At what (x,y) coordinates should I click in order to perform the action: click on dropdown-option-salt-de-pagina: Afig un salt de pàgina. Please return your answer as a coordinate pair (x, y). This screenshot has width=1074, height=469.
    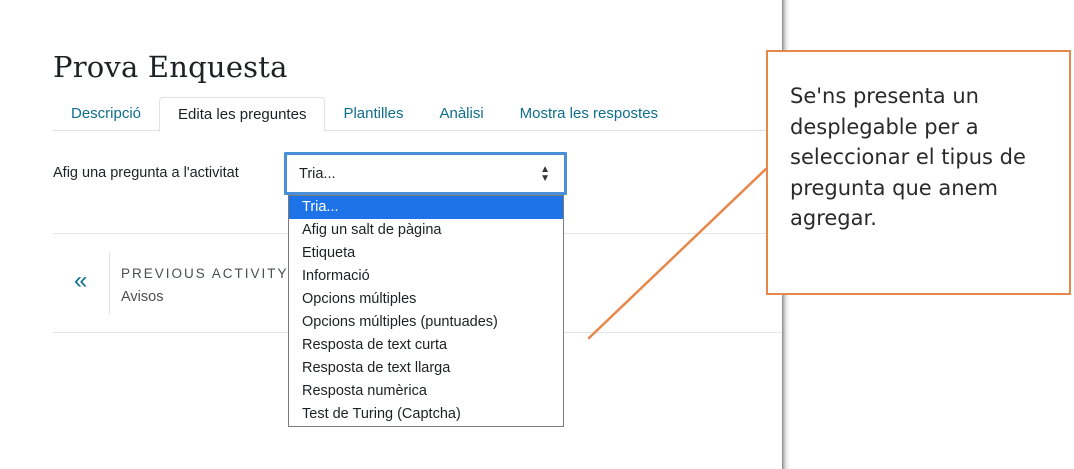
    Looking at the image, I should click on (426, 230).